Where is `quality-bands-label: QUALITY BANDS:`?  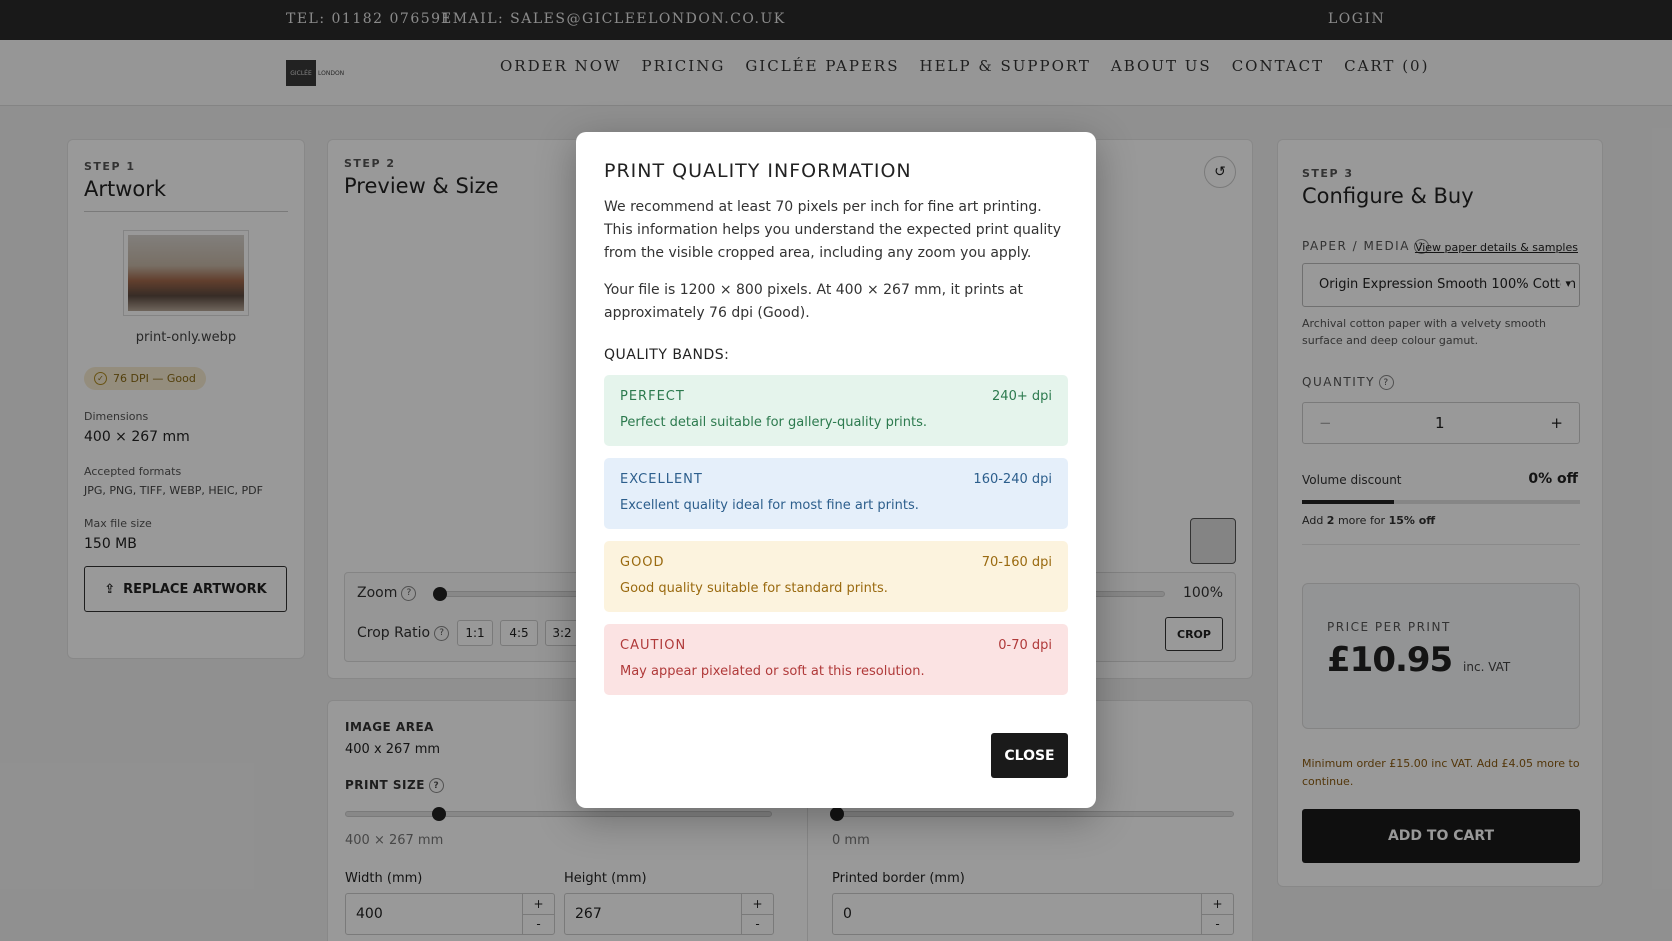
quality-bands-label: QUALITY BANDS: is located at coordinates (667, 355).